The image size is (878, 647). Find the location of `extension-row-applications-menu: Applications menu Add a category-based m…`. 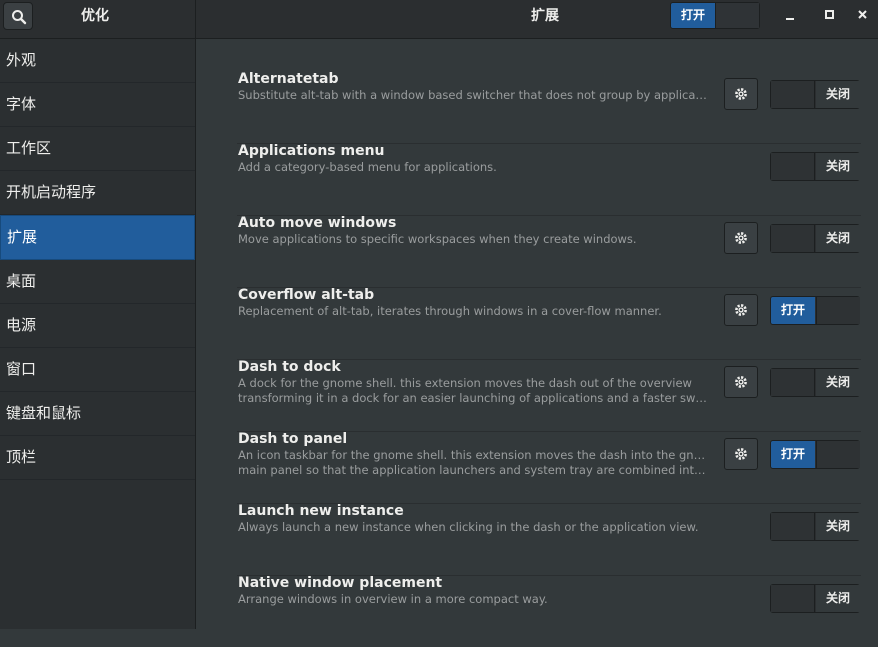

extension-row-applications-menu: Applications menu Add a category-based m… is located at coordinates (549, 179).